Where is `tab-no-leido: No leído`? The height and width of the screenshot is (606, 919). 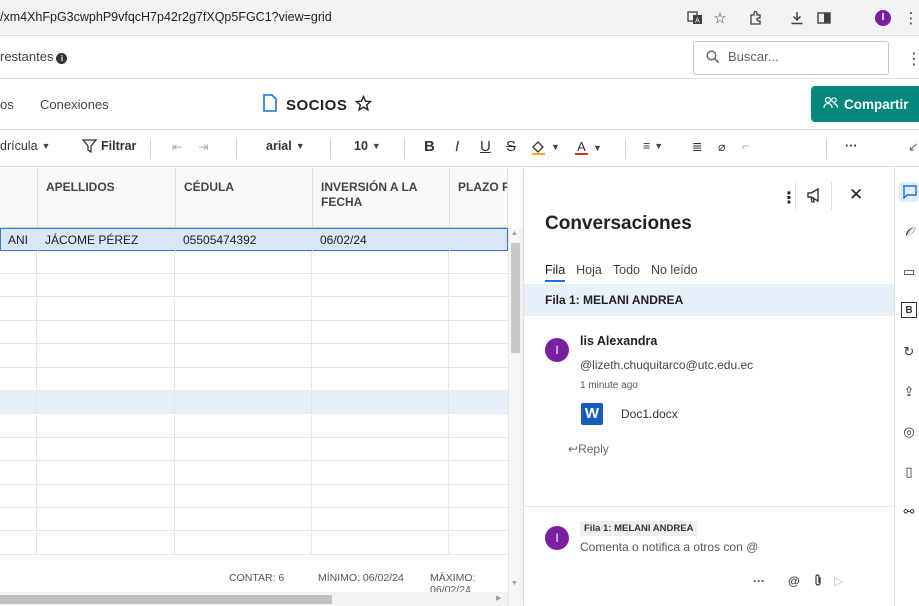 tab-no-leido: No leído is located at coordinates (674, 272).